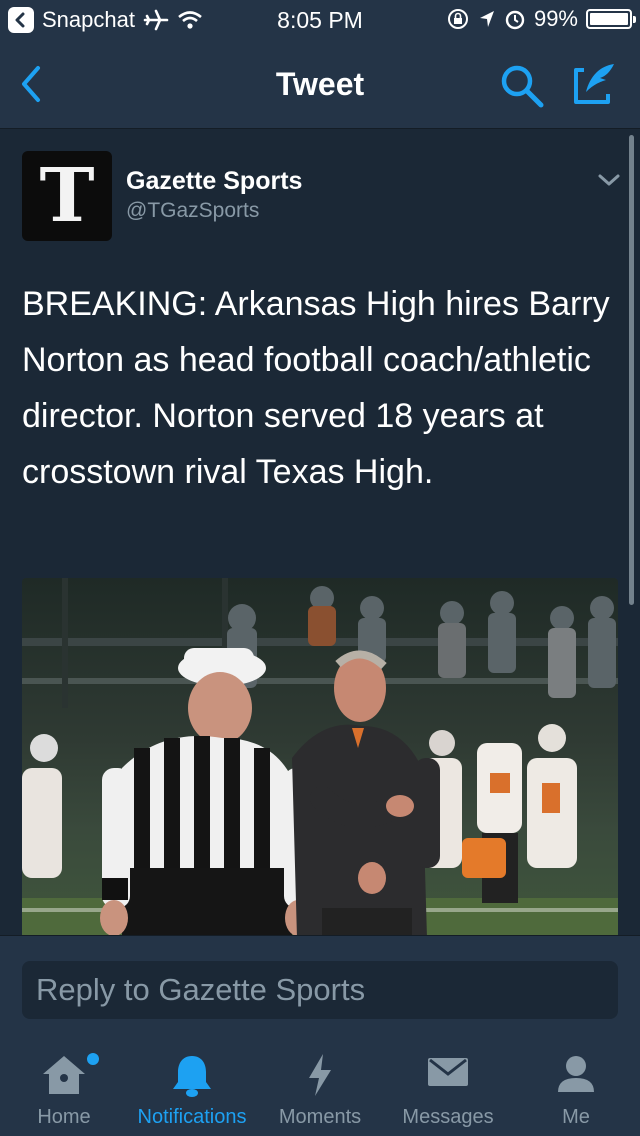  I want to click on battery-icon, so click(611, 19).